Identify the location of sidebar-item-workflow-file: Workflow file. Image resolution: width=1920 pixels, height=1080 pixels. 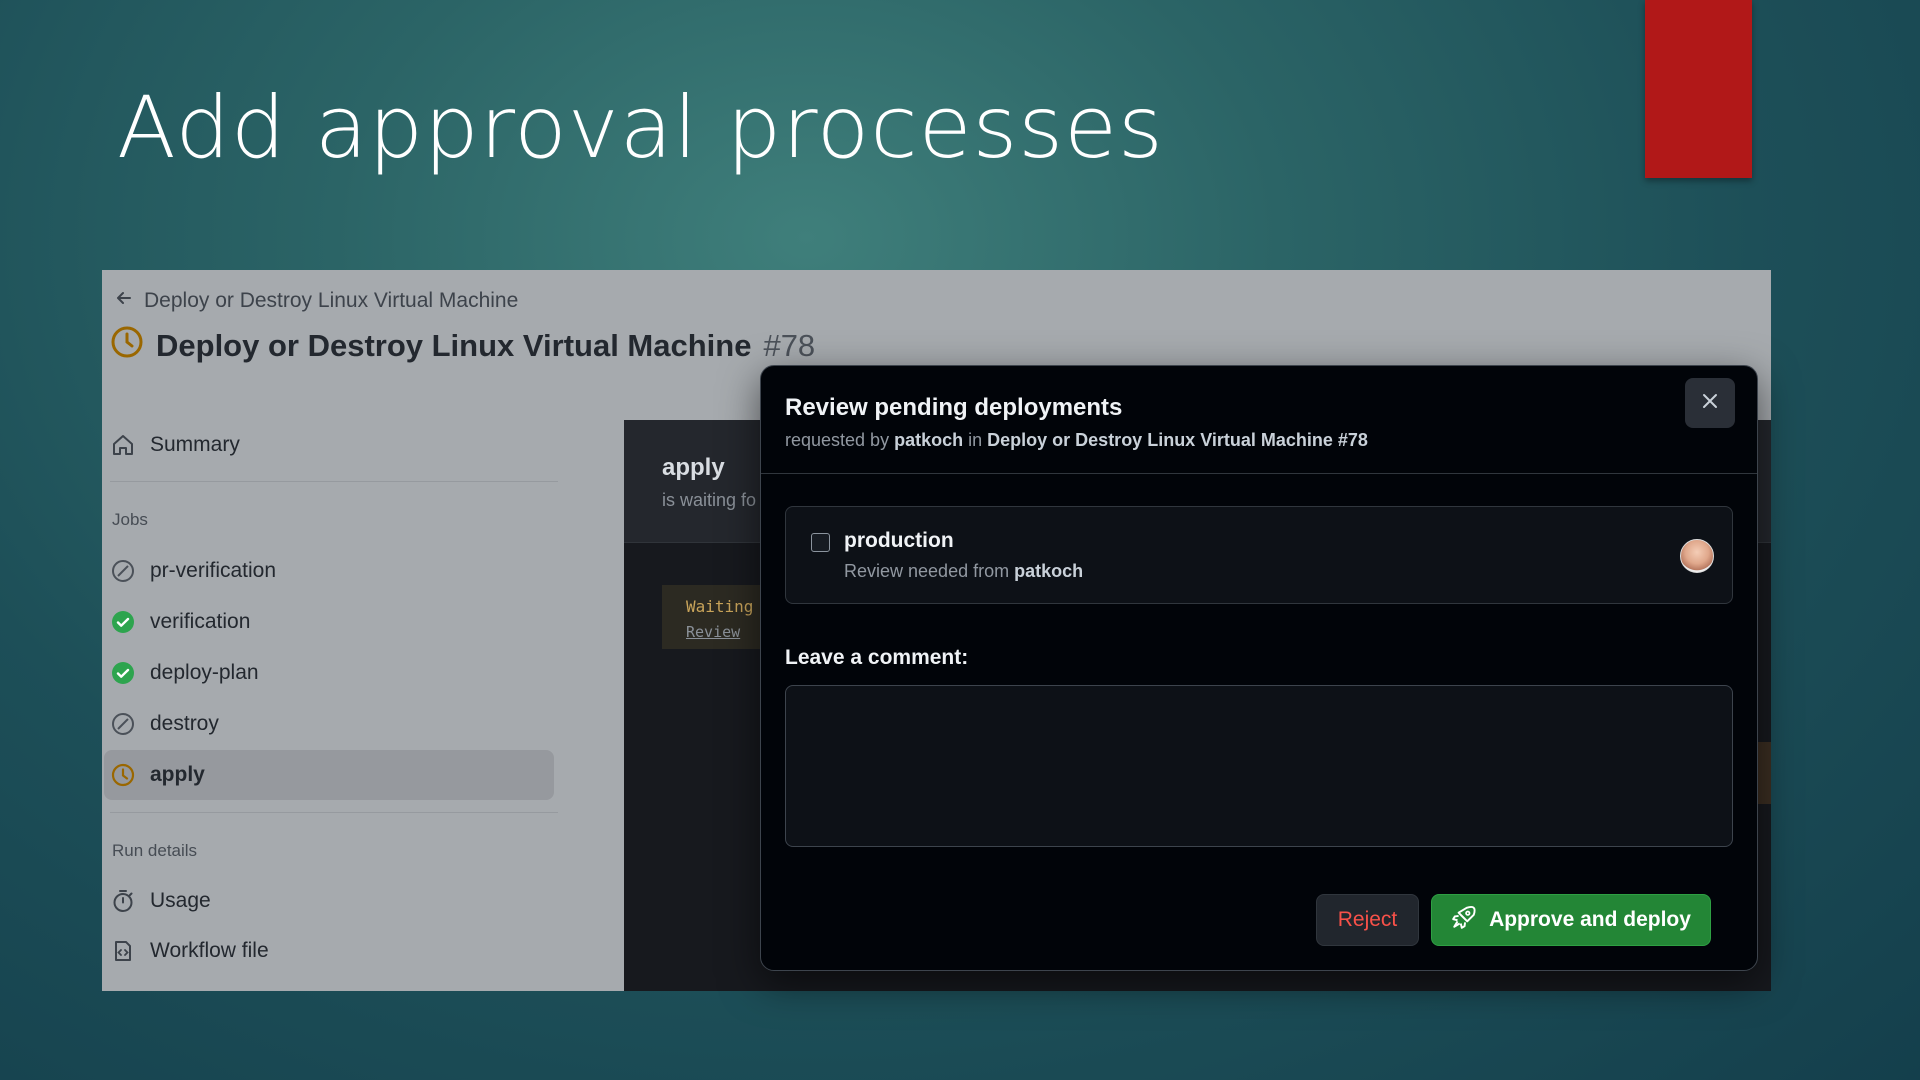
(330, 951).